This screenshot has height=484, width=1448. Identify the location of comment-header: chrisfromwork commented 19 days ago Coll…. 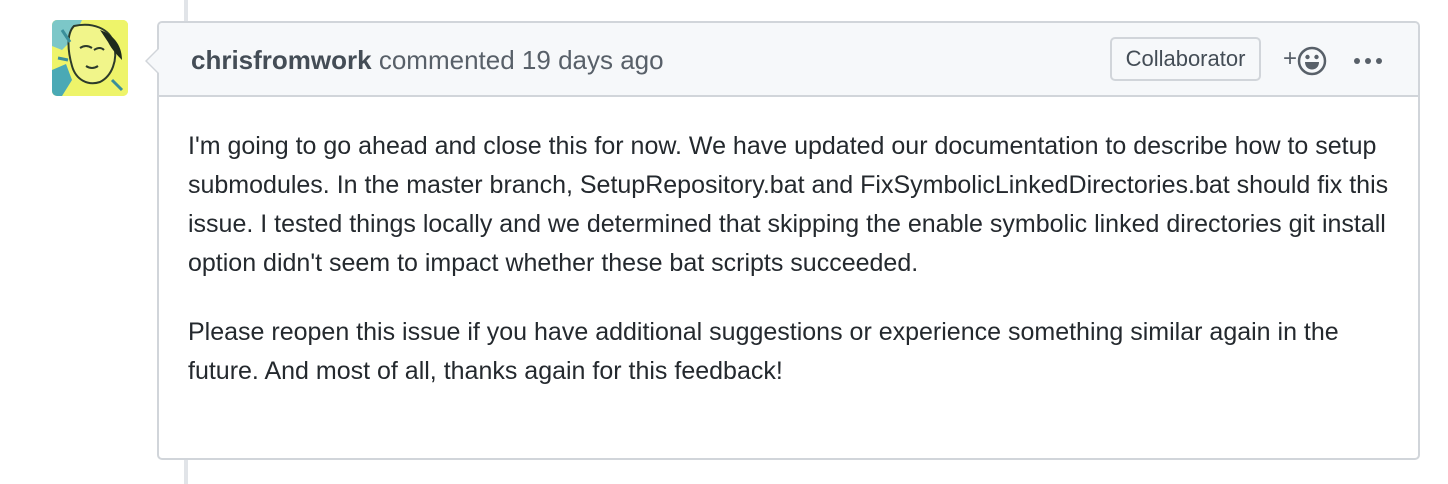
(788, 60).